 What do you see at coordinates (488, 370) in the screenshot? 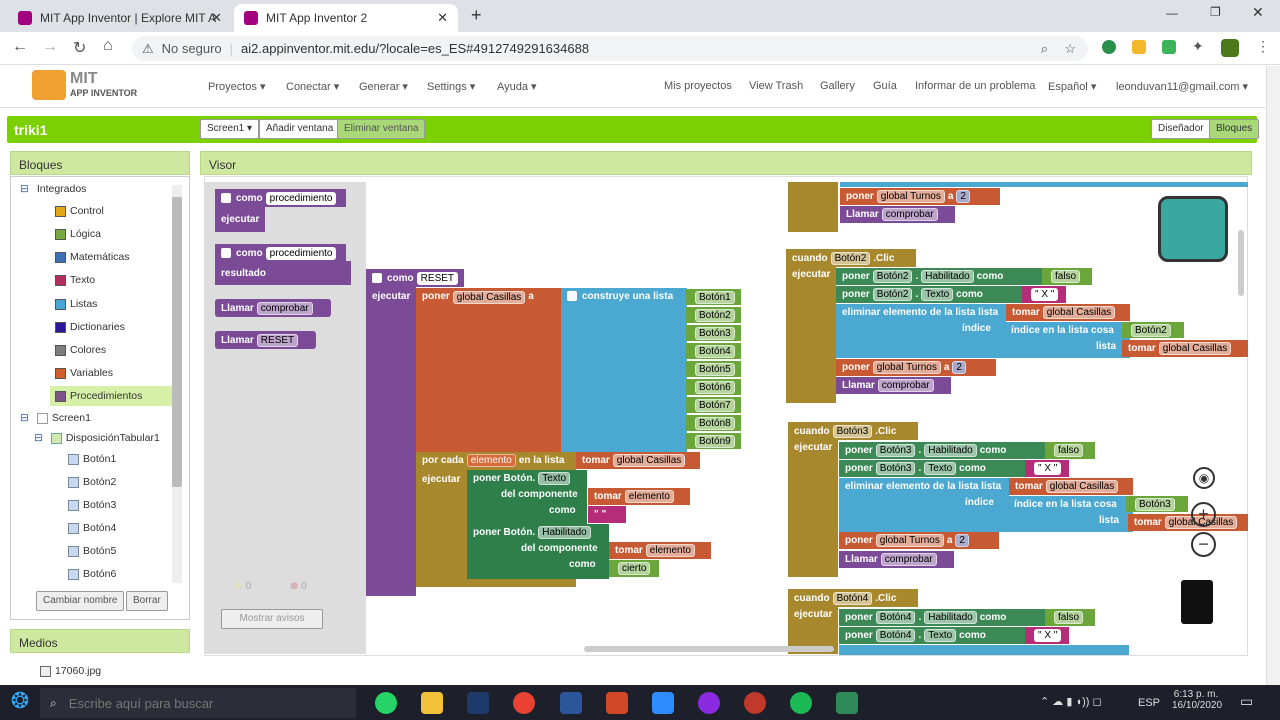
I see `set-casillas-block: poner global Casillas a` at bounding box center [488, 370].